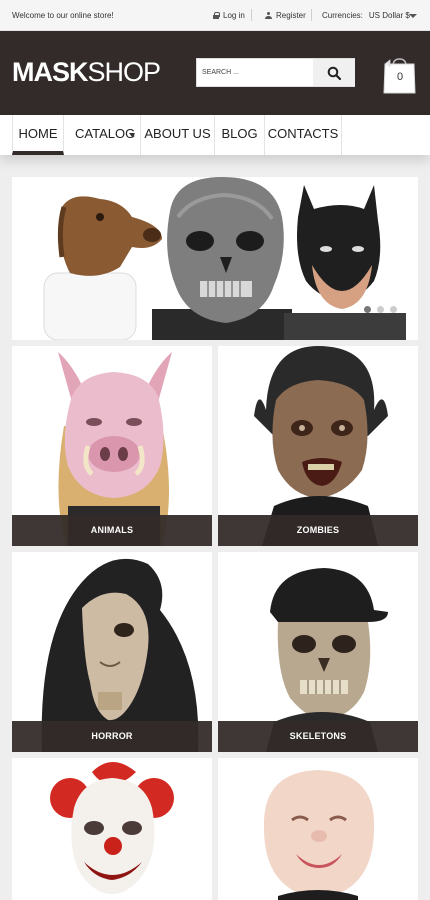 The image size is (430, 900). I want to click on category-tile-horror: HORROR, so click(112, 652).